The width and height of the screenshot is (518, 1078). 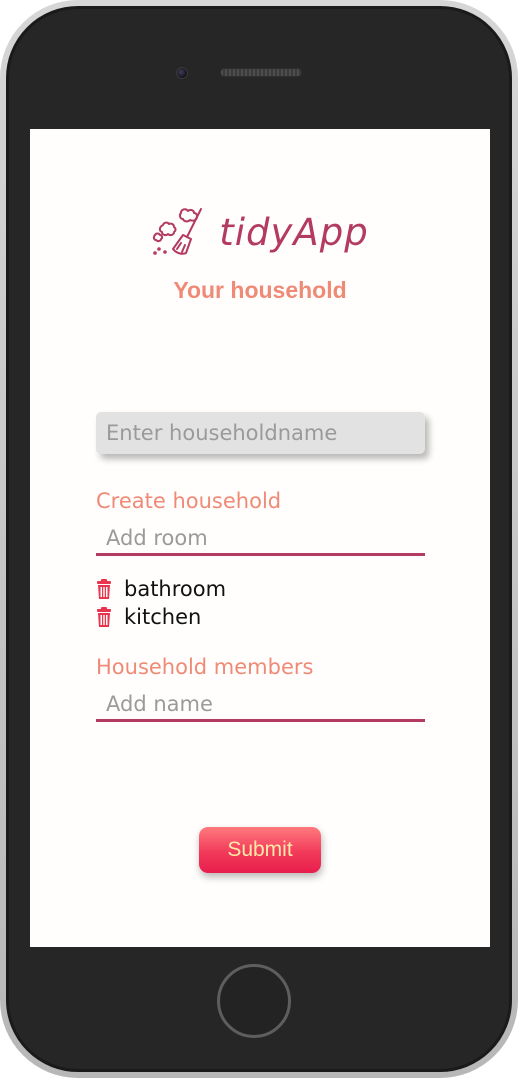 I want to click on camera-icon, so click(x=182, y=73).